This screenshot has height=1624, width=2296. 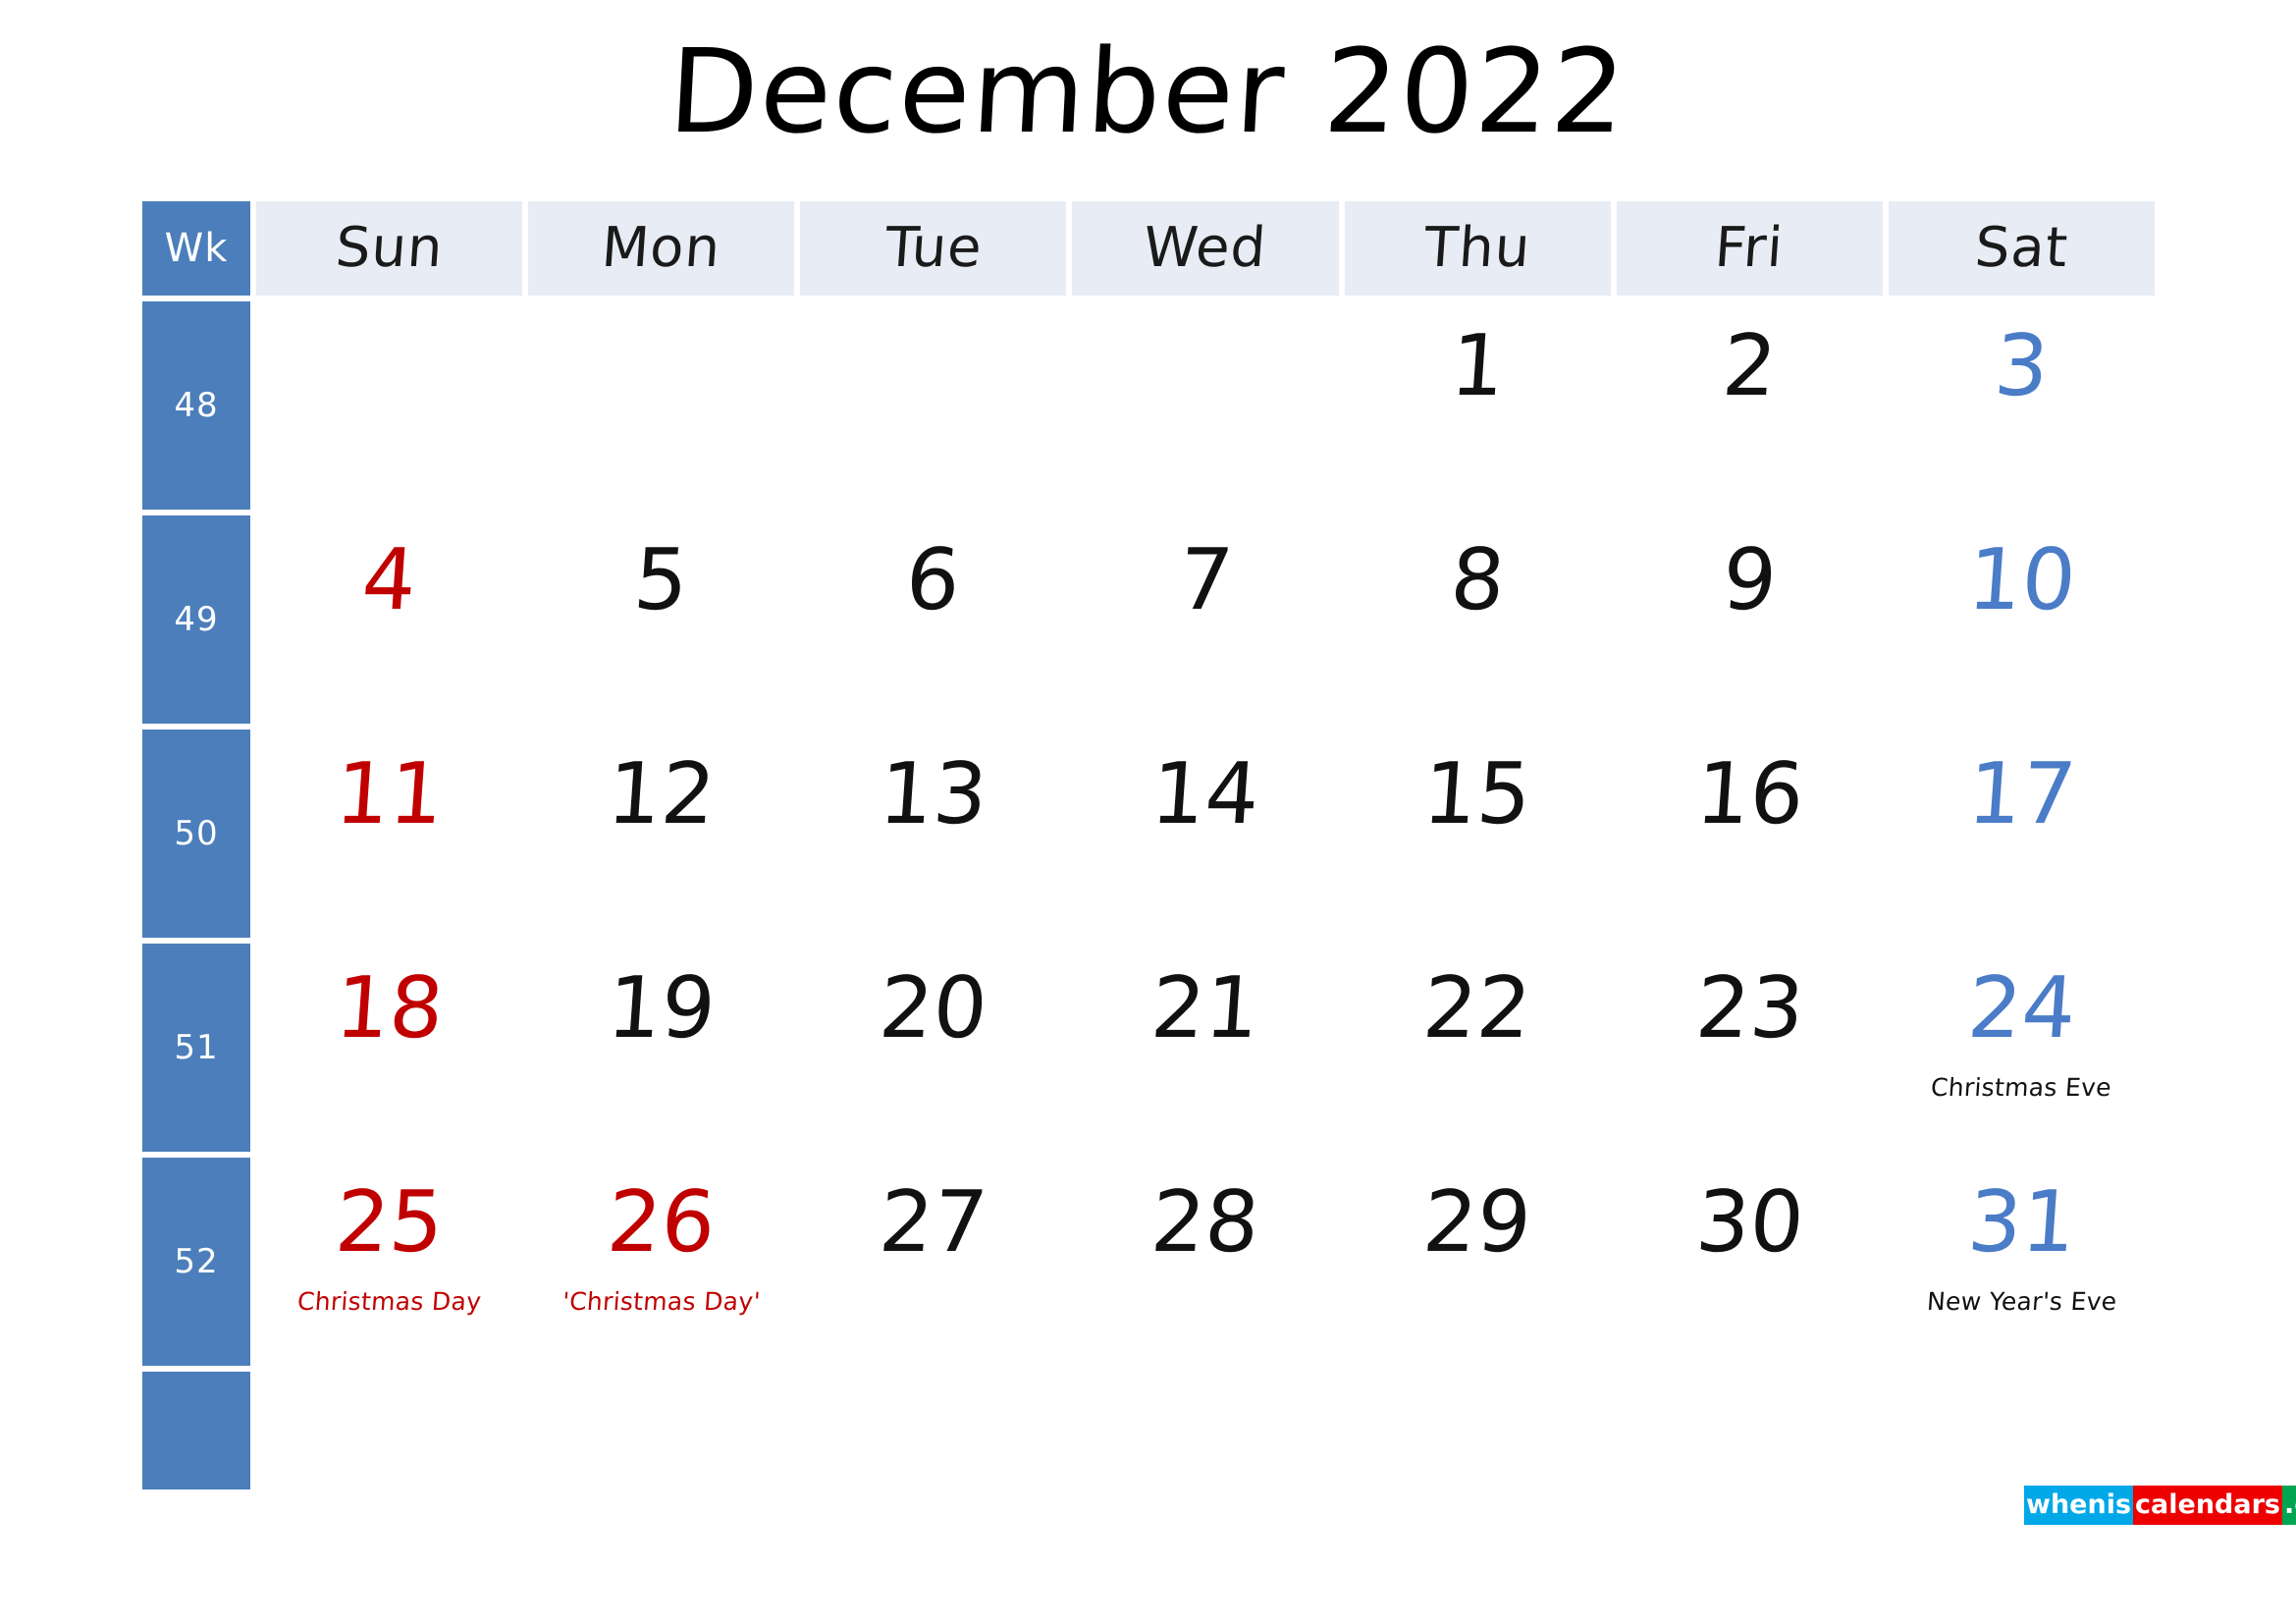 What do you see at coordinates (1749, 794) in the screenshot?
I see `date-number: 16` at bounding box center [1749, 794].